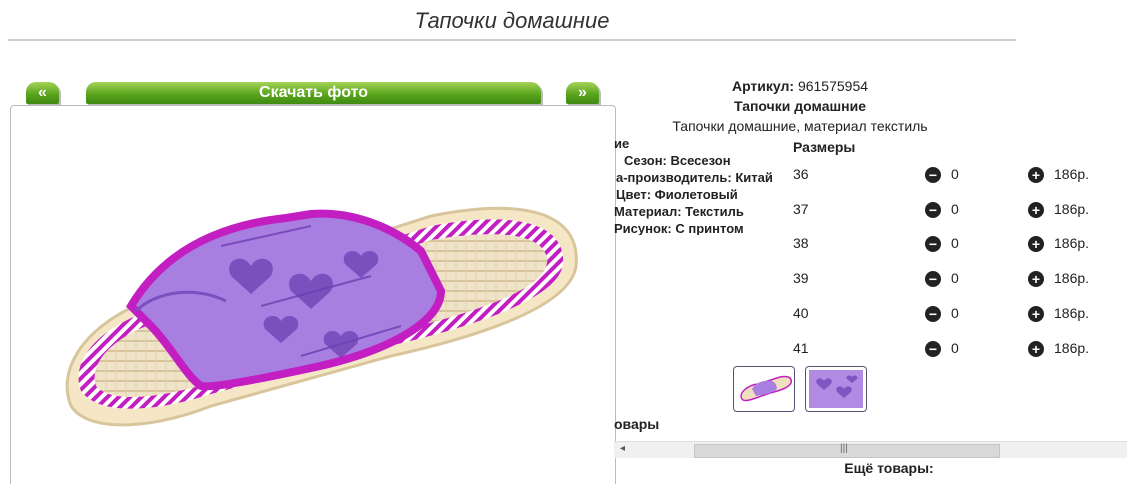  Describe the element at coordinates (801, 278) in the screenshot. I see `size-value: 39` at that location.